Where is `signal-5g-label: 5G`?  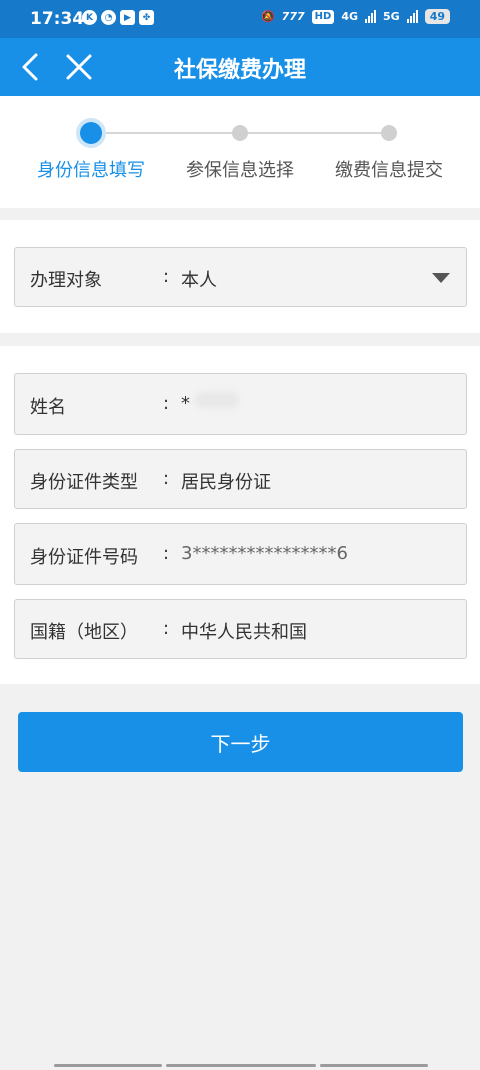 signal-5g-label: 5G is located at coordinates (391, 16).